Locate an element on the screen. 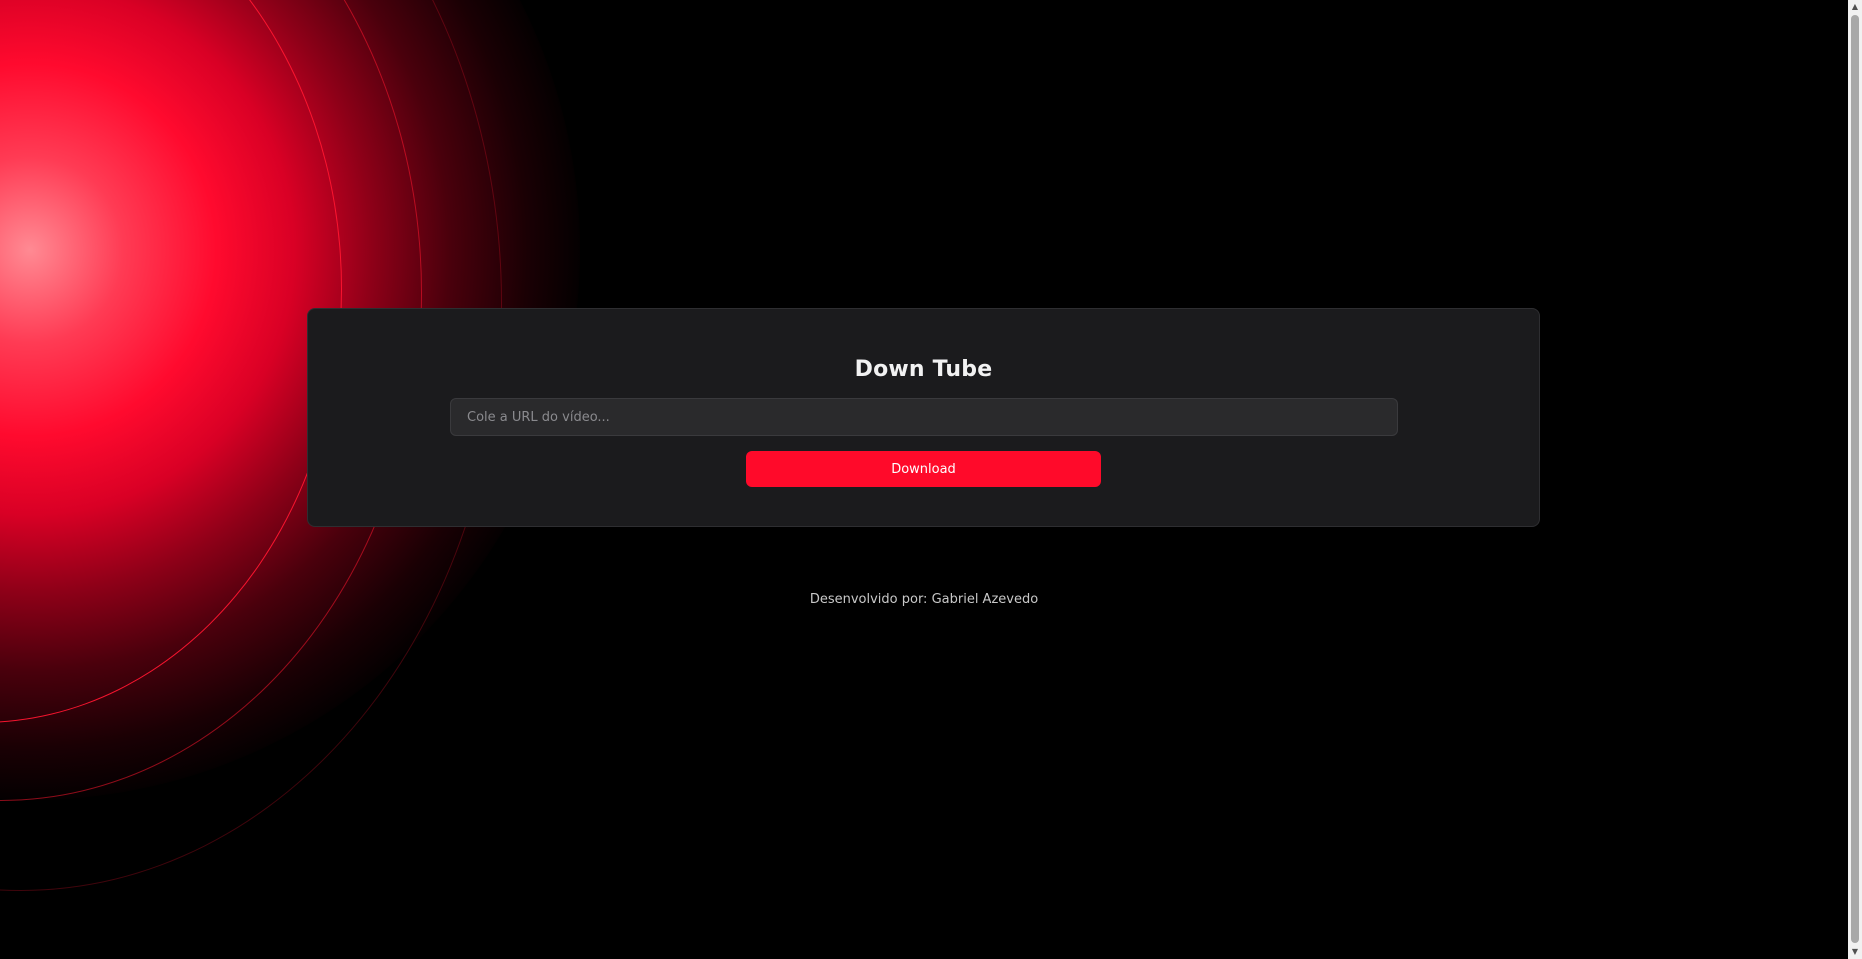  url-input is located at coordinates (924, 417).